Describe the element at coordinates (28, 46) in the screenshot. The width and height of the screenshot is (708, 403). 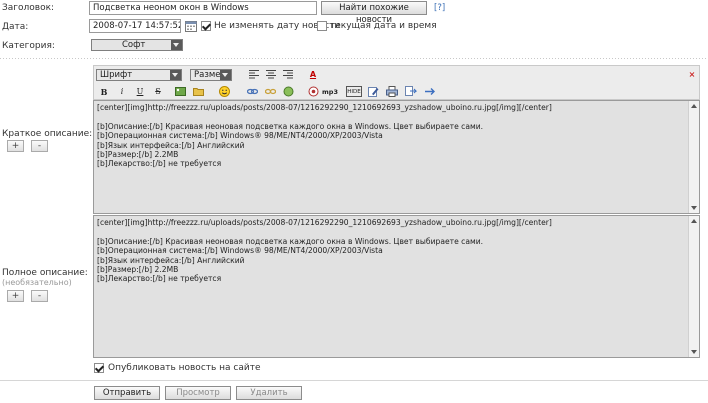
I see `category-label: Категория:` at that location.